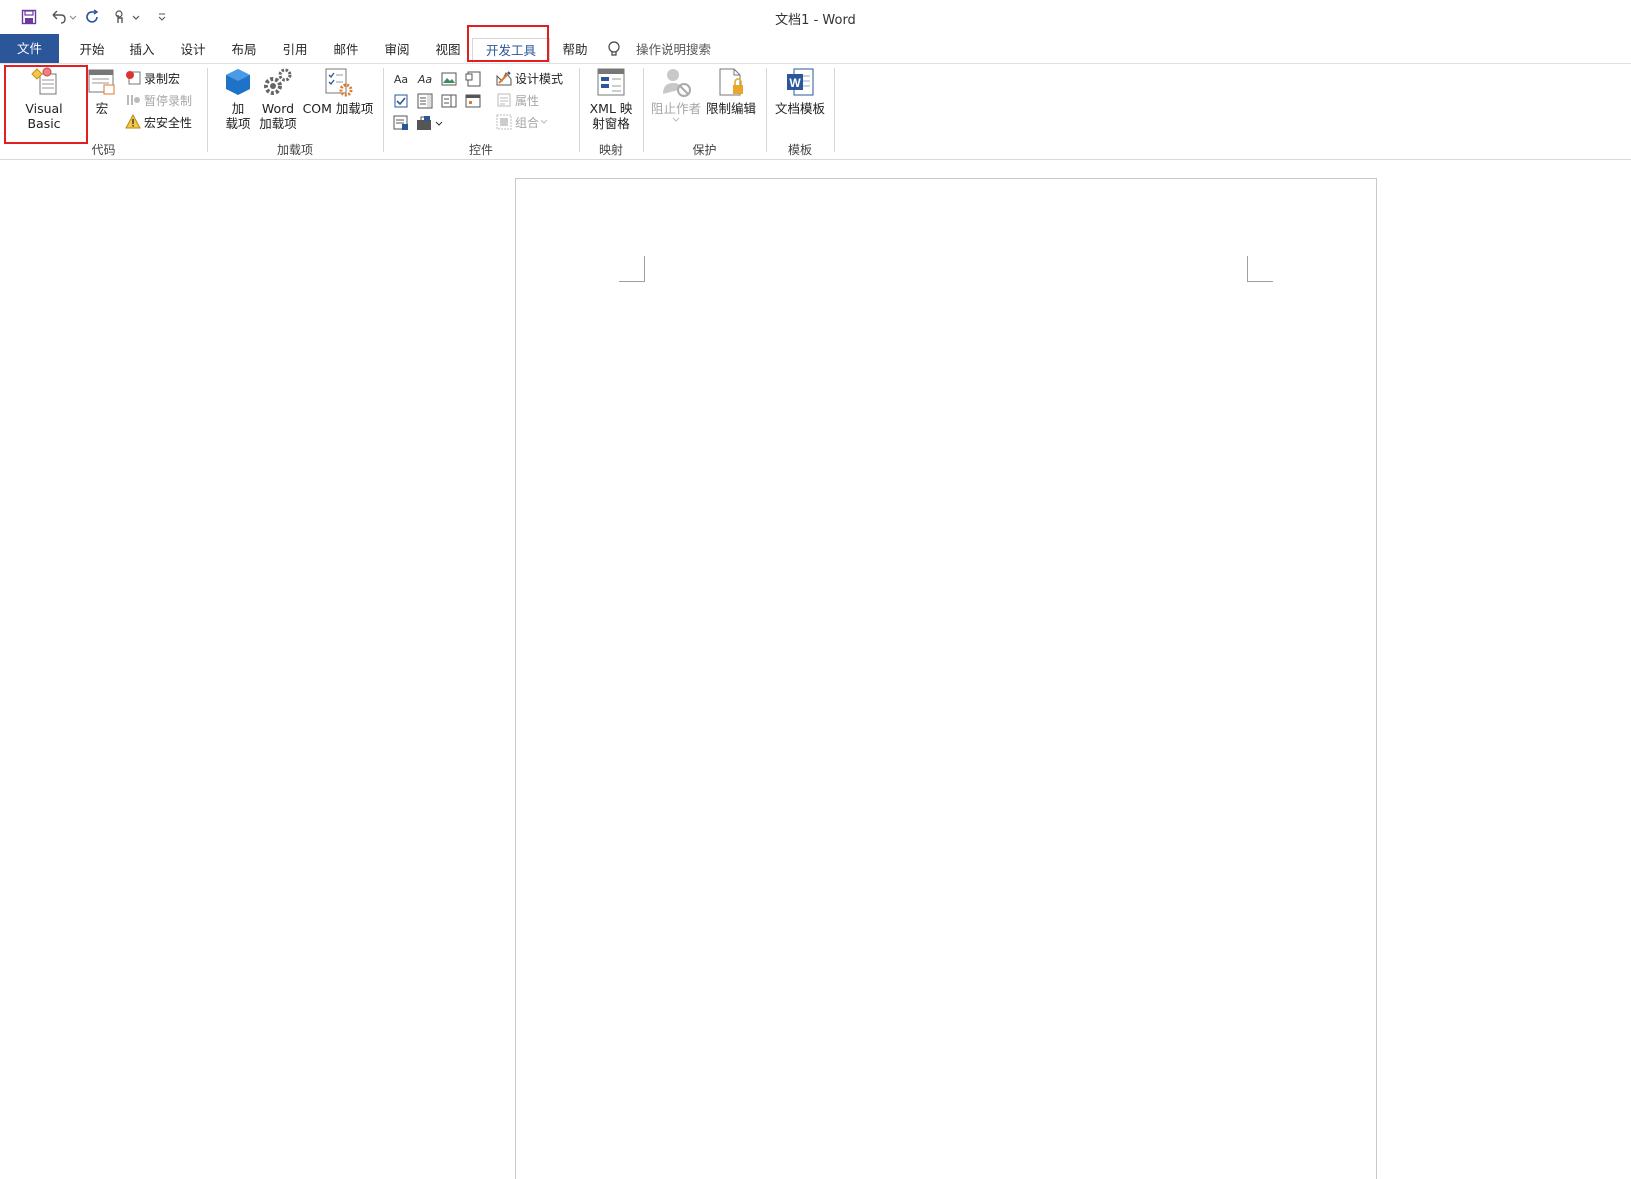 The image size is (1631, 1179). I want to click on title-bar: 文档1 - Word, so click(815, 16).